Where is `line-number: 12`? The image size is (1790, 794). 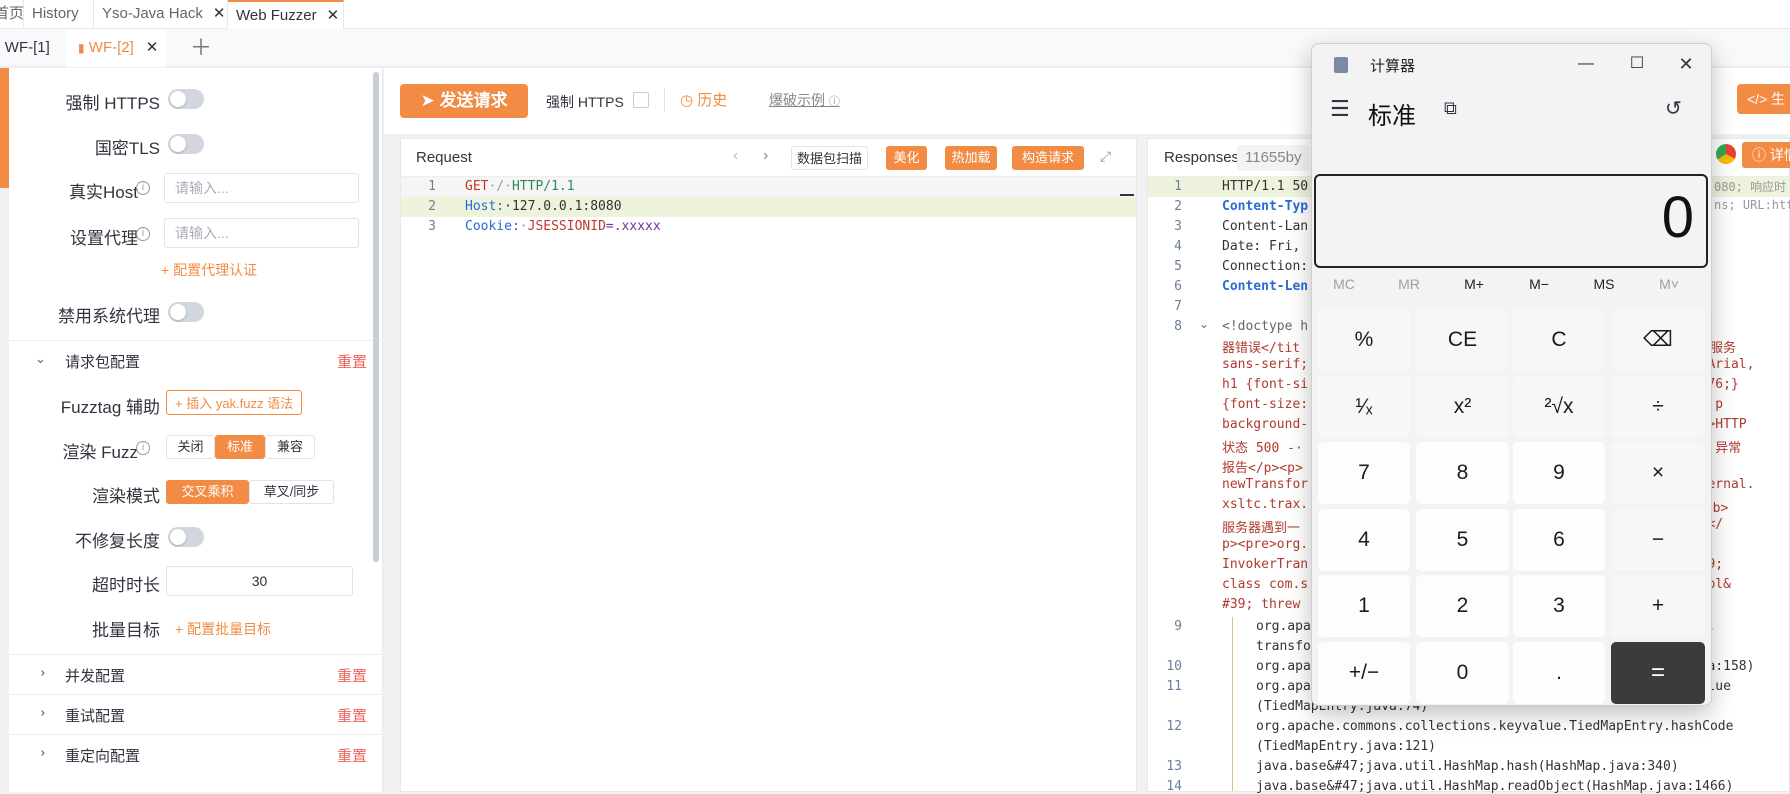
line-number: 12 is located at coordinates (1174, 726).